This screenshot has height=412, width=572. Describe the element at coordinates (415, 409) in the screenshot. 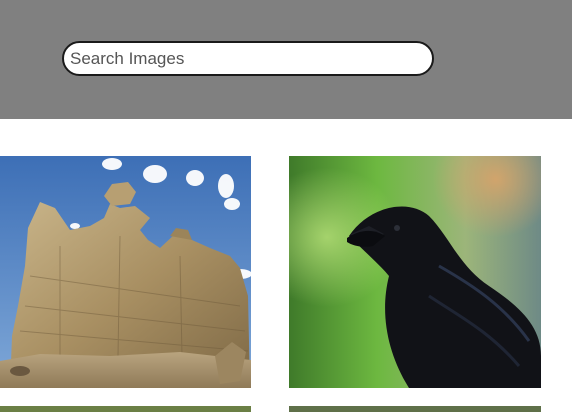

I see `gallery-image-partial-right` at that location.